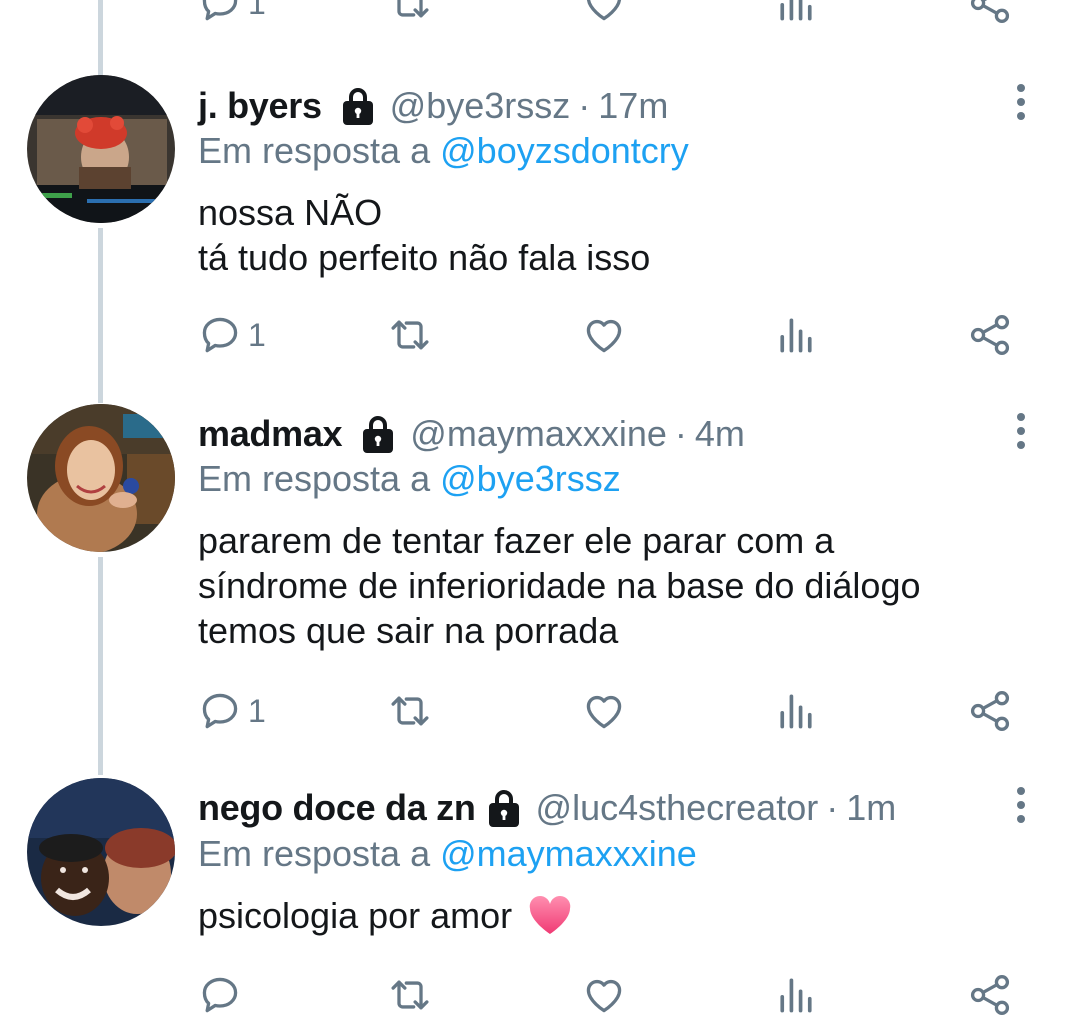 This screenshot has width=1079, height=1025. I want to click on tweet-text-line: pararem de tentar fazer ele parar com a, so click(516, 540).